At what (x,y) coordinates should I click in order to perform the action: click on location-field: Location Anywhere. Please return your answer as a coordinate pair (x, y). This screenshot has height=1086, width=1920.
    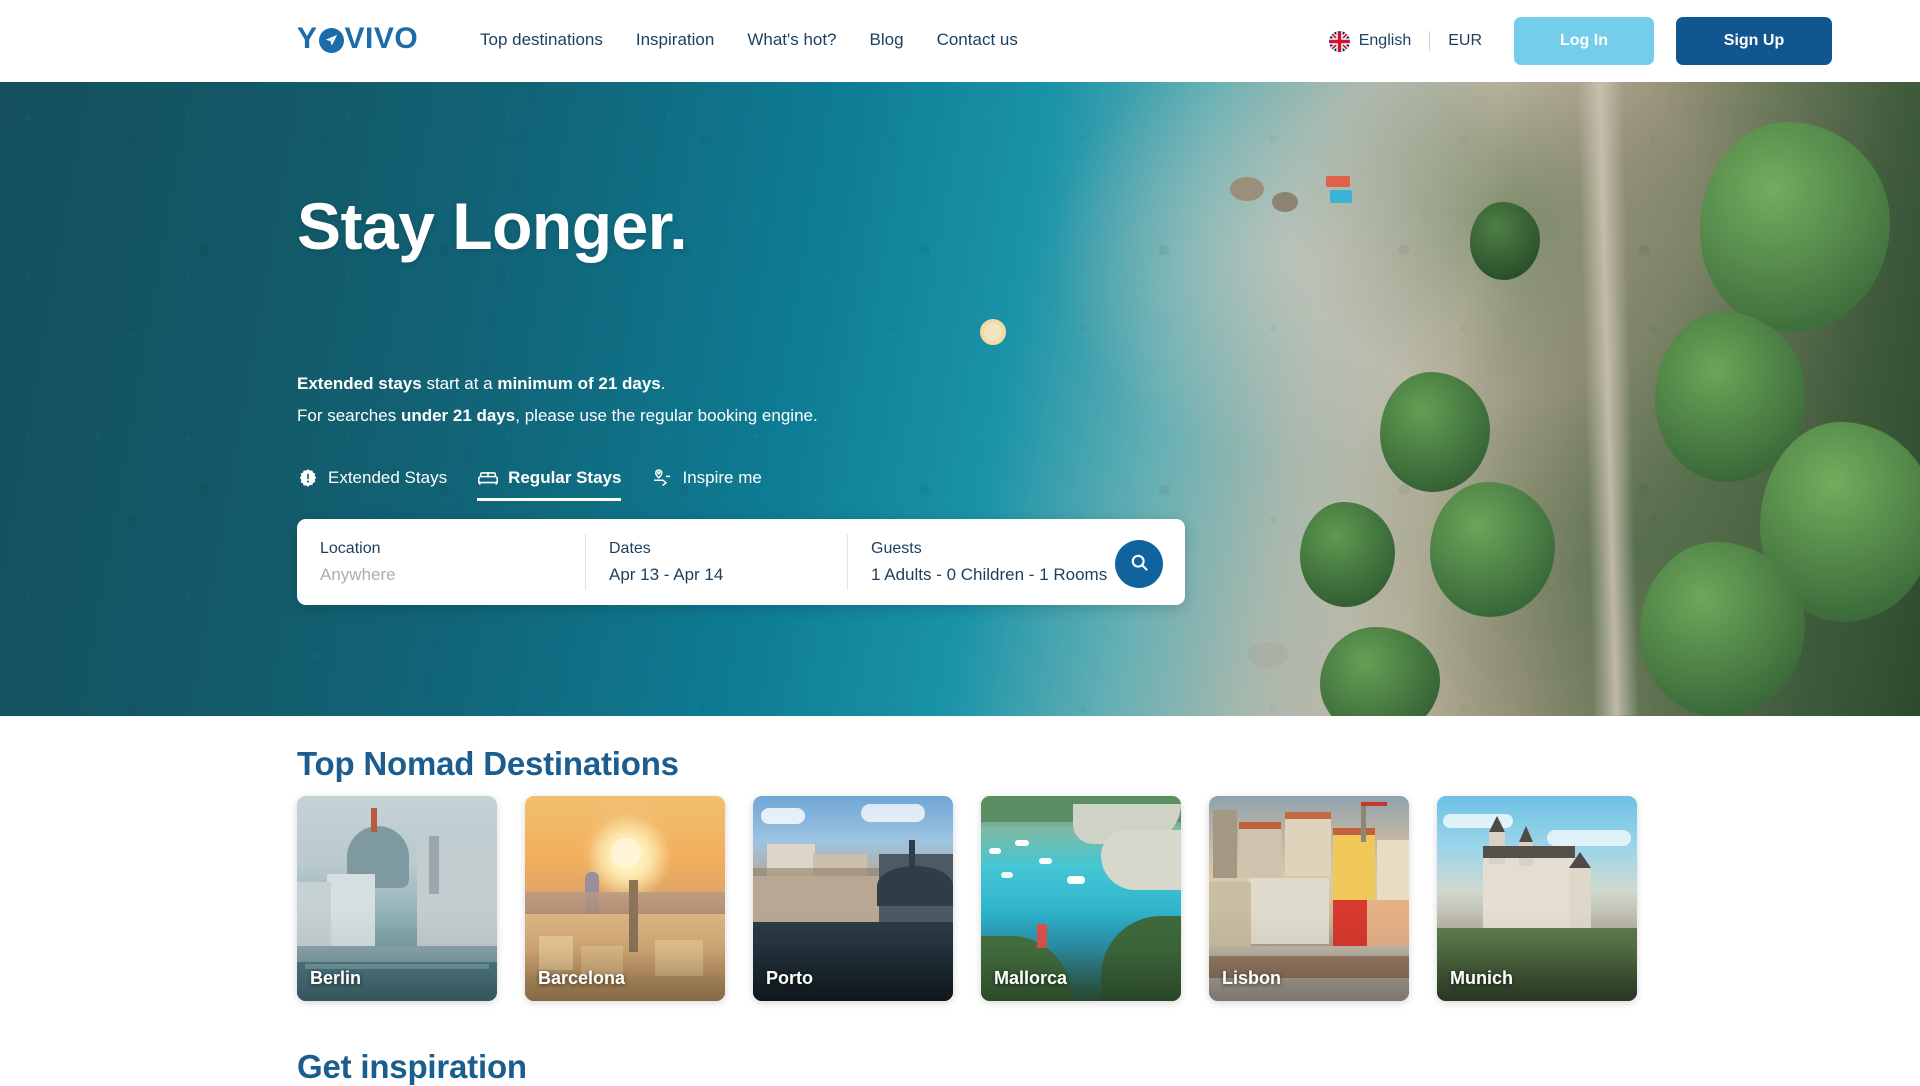
    Looking at the image, I should click on (441, 562).